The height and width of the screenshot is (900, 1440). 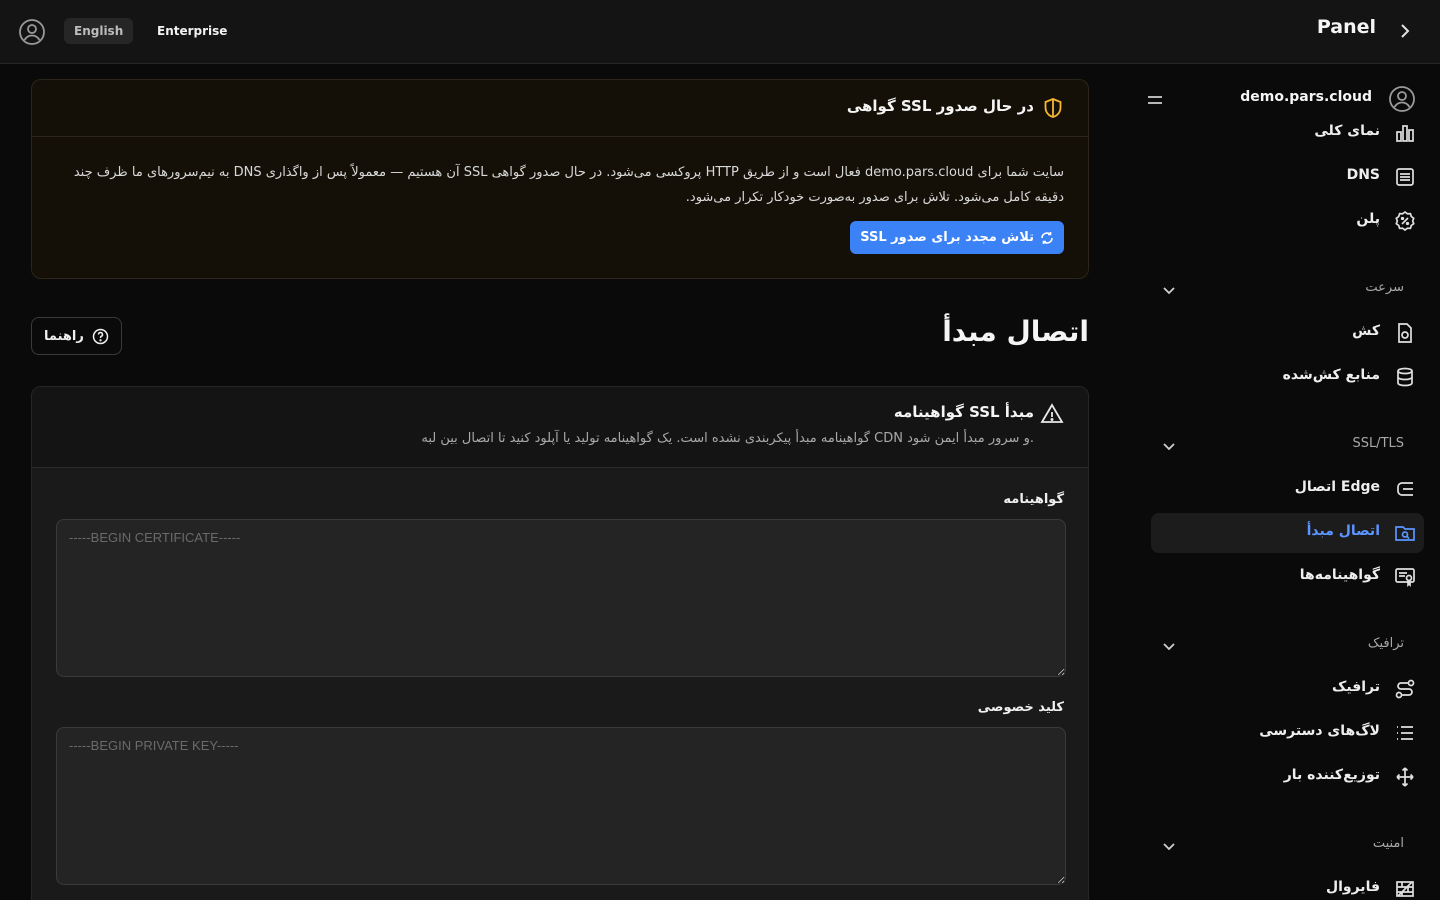 I want to click on sidebar-group-ssl: SSL/TLS, so click(x=1287, y=445).